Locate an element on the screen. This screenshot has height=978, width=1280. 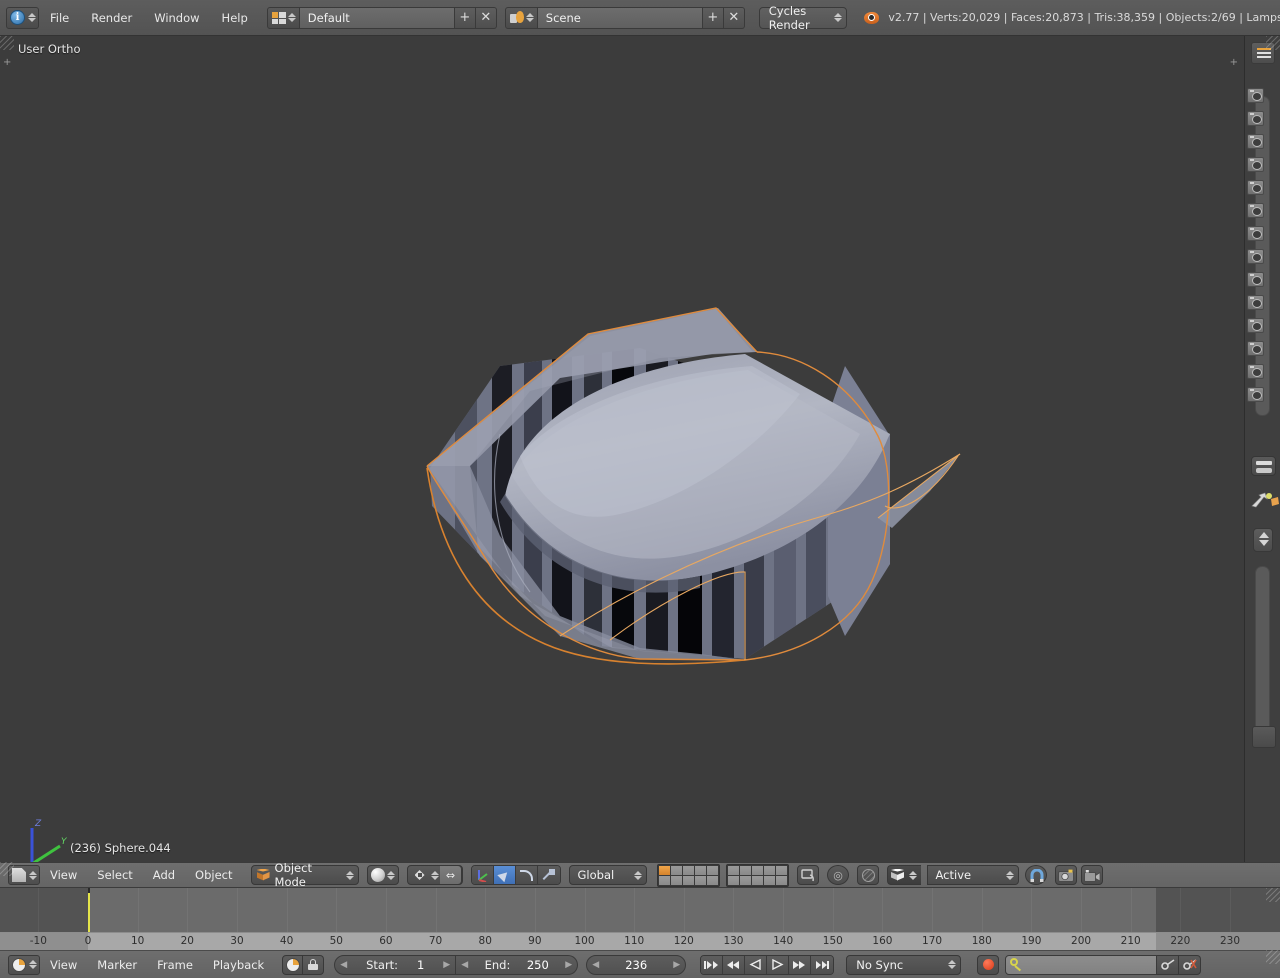
jump-next-keyframe-button is located at coordinates (800, 964).